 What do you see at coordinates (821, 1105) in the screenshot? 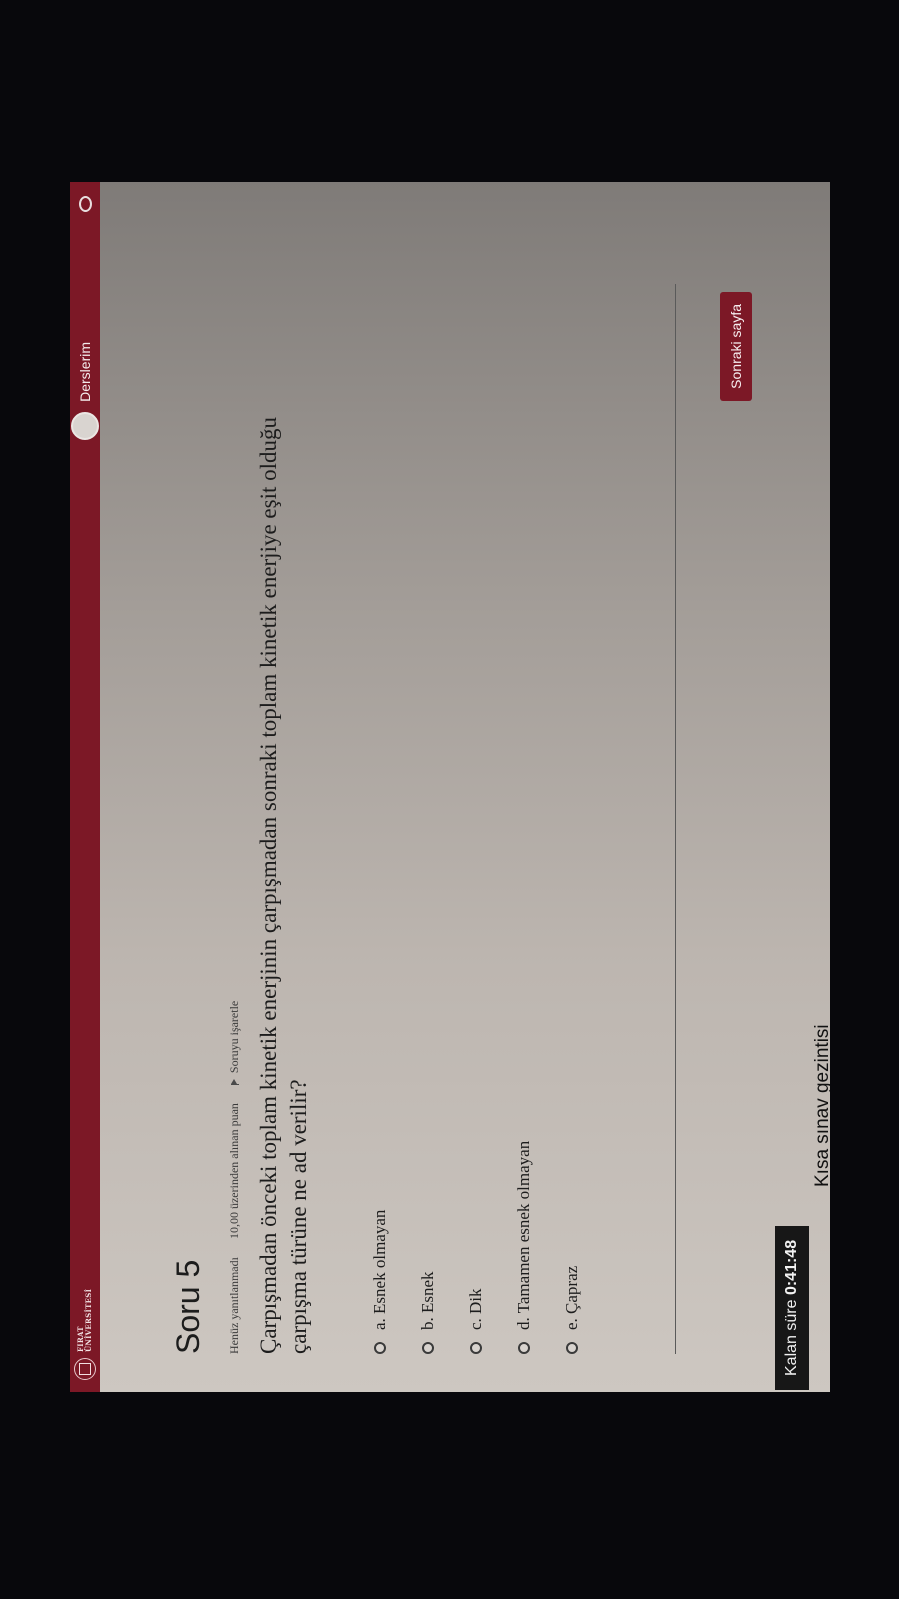
I see `quiz-navigation-link: Kısa sınav gezintisi` at bounding box center [821, 1105].